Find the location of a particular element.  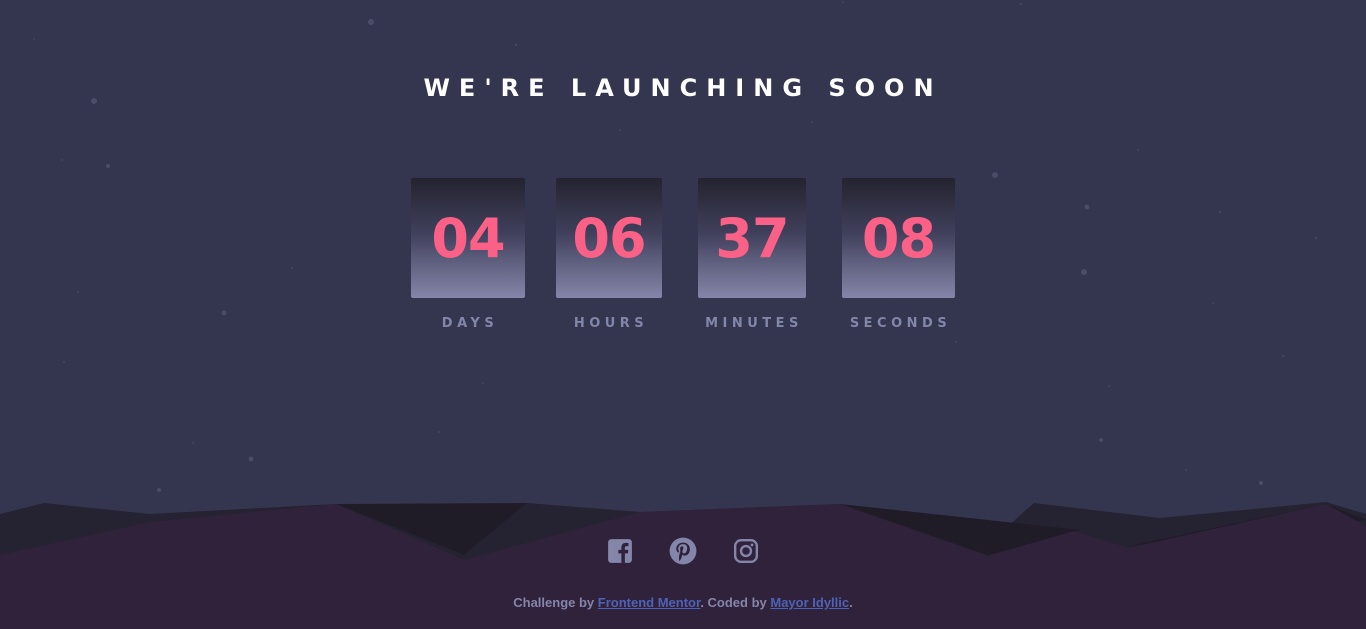

pinterest-link is located at coordinates (683, 551).